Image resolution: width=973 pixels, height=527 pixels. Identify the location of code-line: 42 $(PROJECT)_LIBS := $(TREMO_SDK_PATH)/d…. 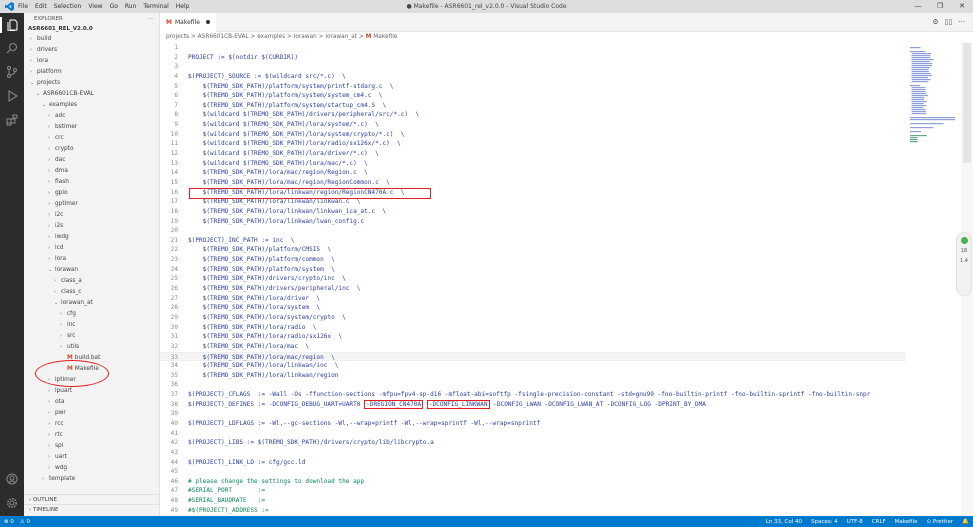
(533, 443).